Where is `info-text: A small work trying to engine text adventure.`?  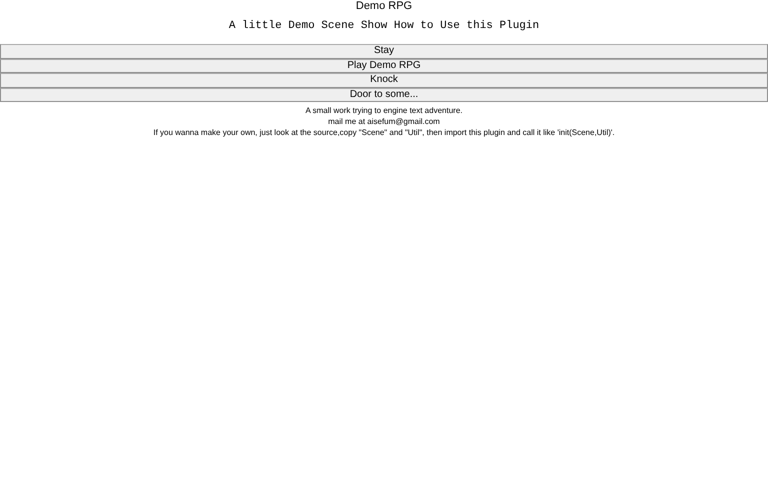
info-text: A small work trying to engine text adventure. is located at coordinates (384, 110).